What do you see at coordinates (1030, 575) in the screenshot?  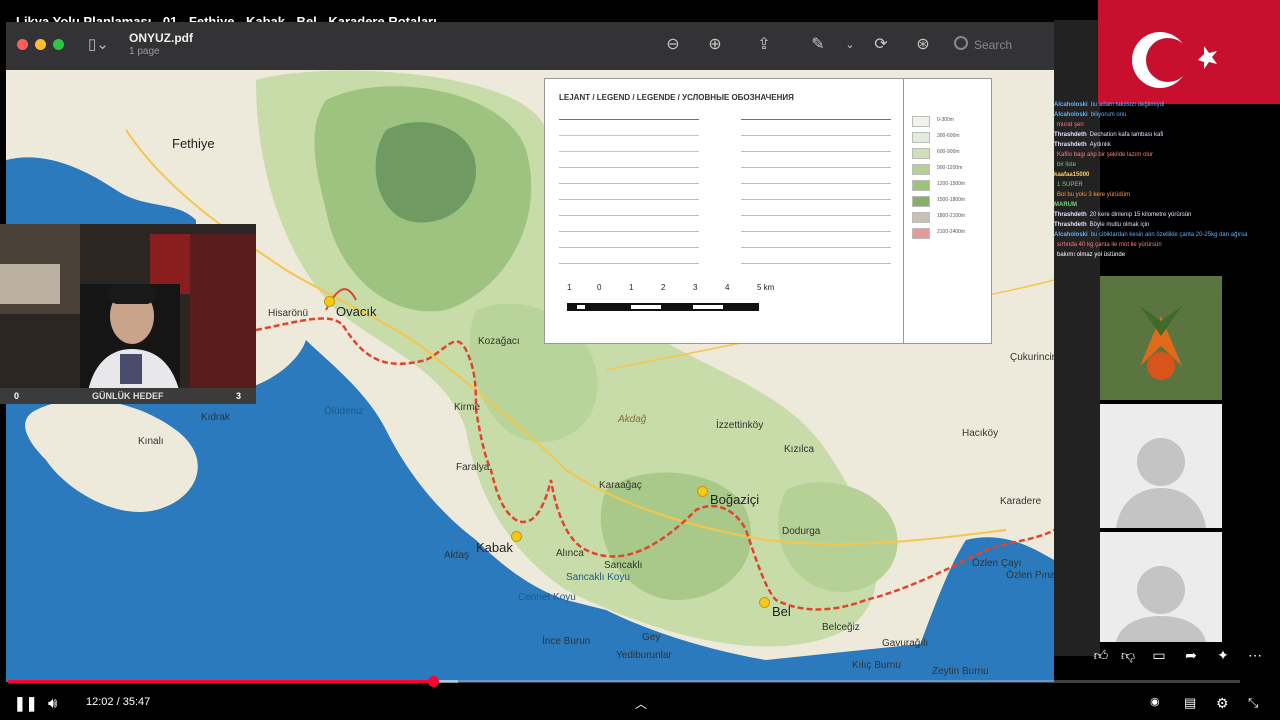 I see `place-label: Özlen Pınarı` at bounding box center [1030, 575].